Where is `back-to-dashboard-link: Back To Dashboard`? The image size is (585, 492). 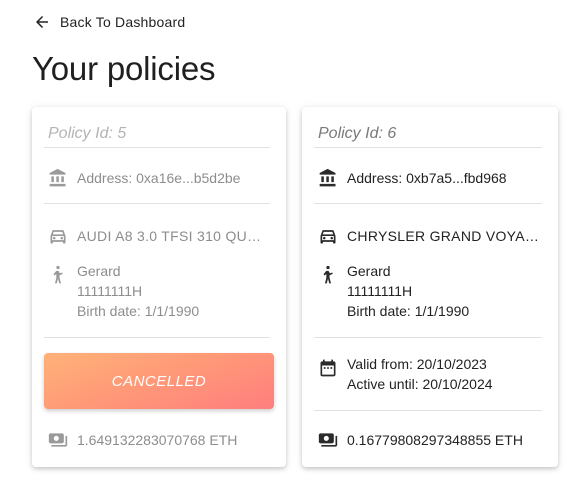 back-to-dashboard-link: Back To Dashboard is located at coordinates (109, 22).